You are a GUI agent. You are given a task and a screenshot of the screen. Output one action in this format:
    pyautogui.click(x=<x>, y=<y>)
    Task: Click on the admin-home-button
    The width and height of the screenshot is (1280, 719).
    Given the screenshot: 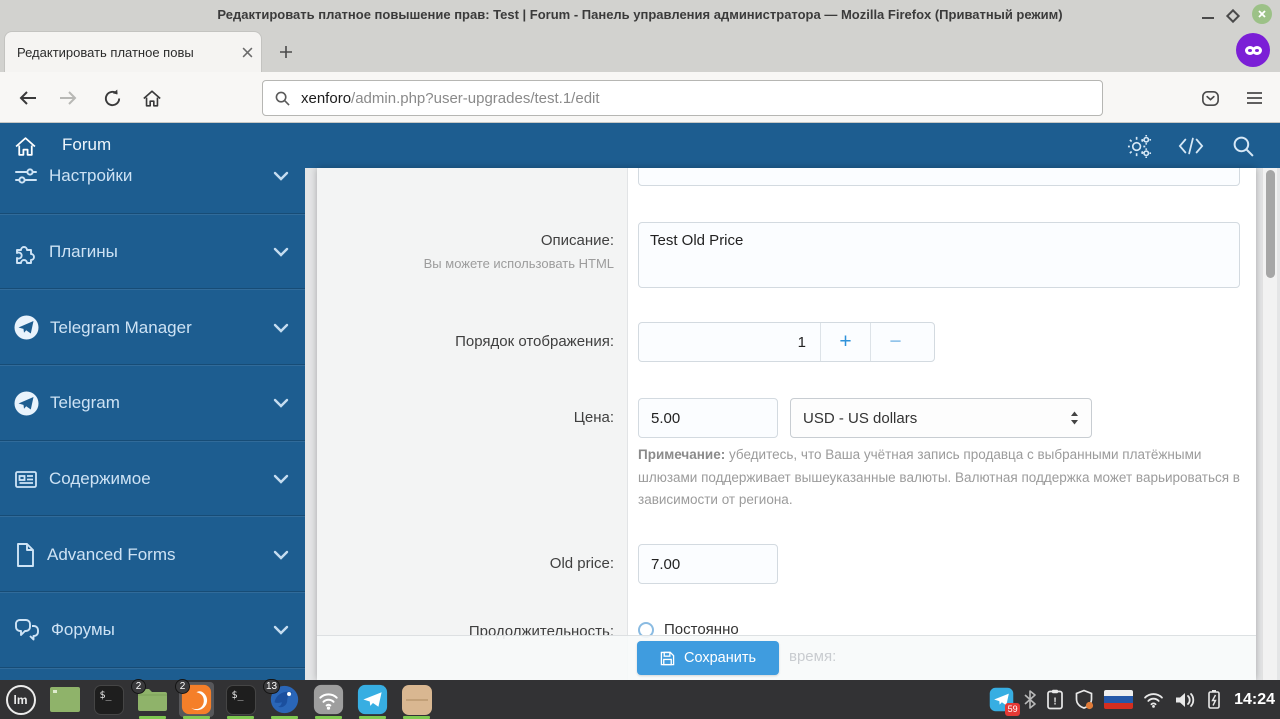 What is the action you would take?
    pyautogui.click(x=25, y=146)
    